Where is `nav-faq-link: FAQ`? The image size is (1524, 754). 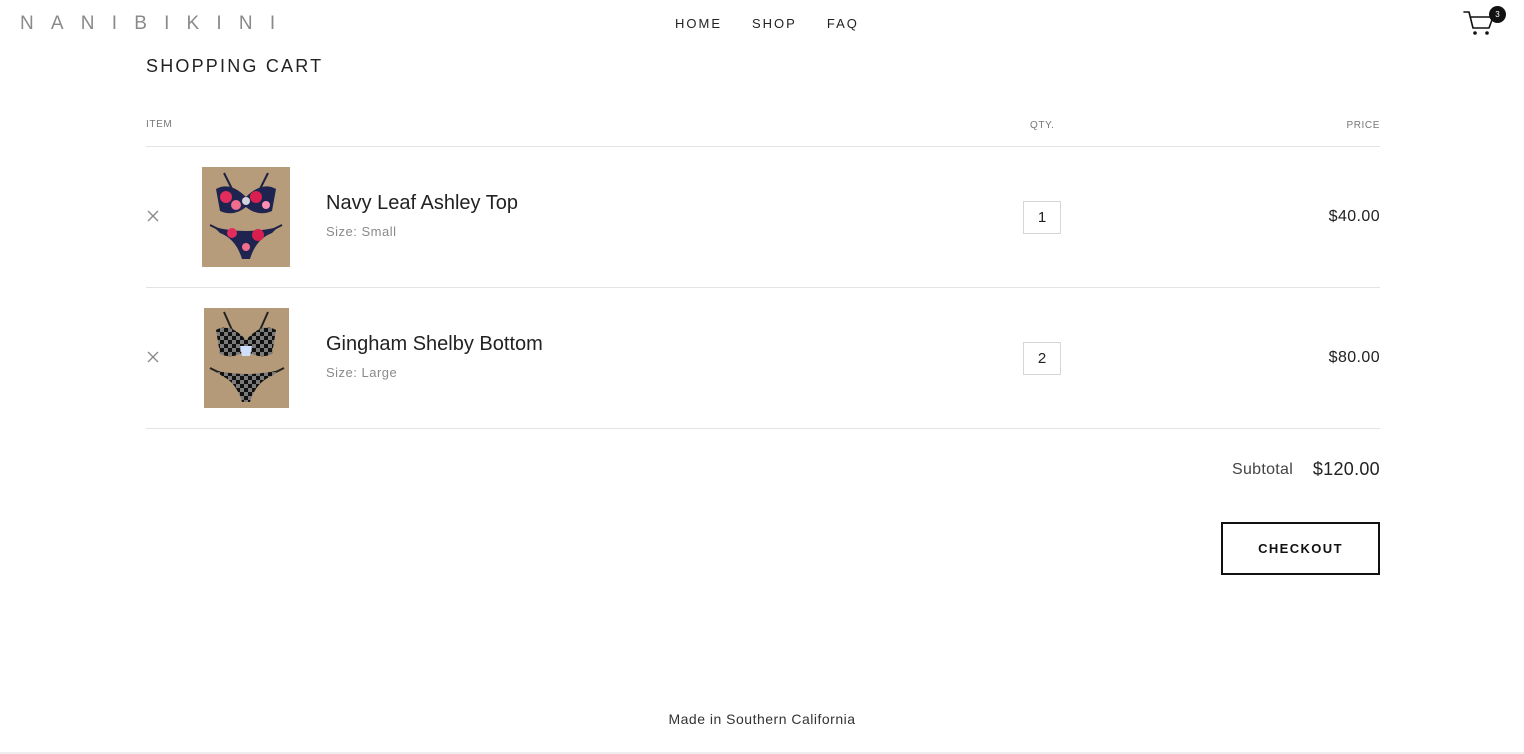 nav-faq-link: FAQ is located at coordinates (843, 23).